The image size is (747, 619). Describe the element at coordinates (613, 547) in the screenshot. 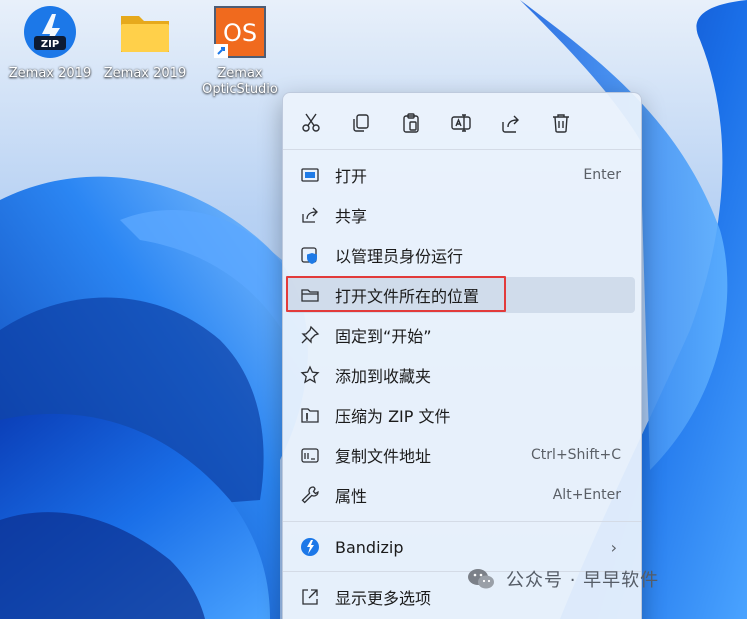

I see `chevron-right-icon: ›` at that location.